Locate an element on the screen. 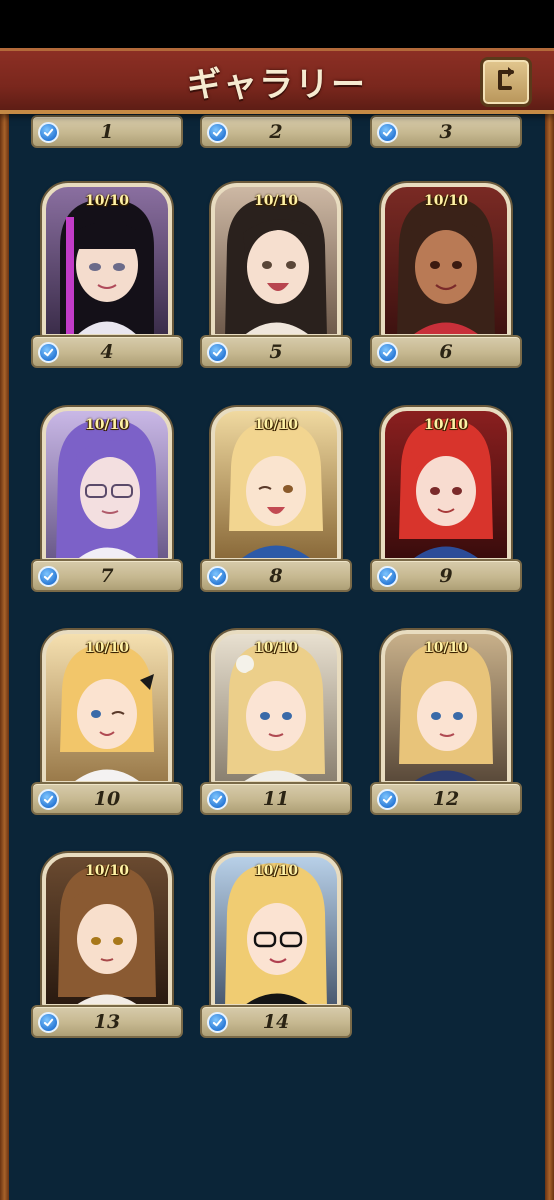 This screenshot has width=554, height=1200. gallery-card-number: 3 is located at coordinates (446, 132).